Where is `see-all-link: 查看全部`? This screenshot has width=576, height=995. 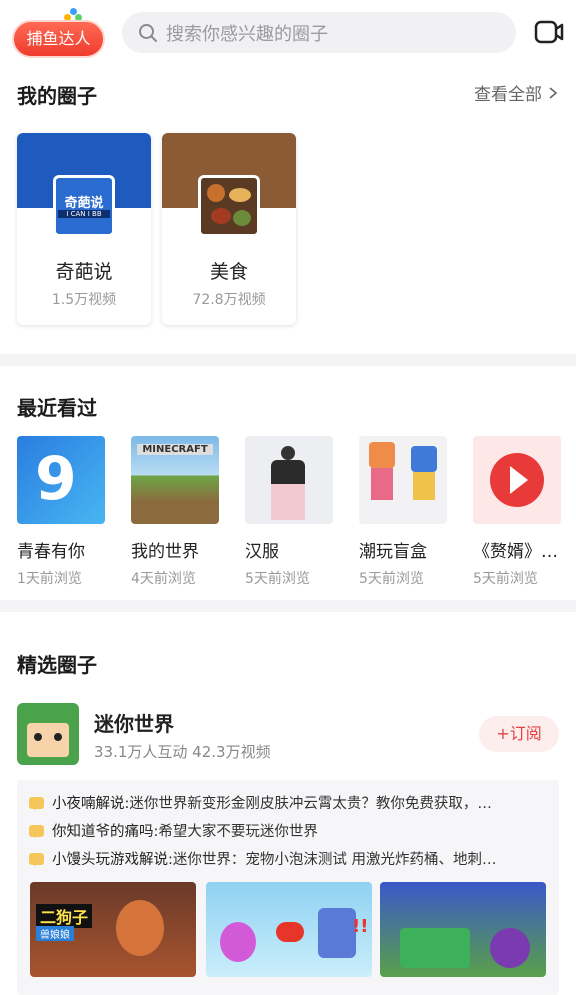
see-all-link: 查看全部 is located at coordinates (517, 92).